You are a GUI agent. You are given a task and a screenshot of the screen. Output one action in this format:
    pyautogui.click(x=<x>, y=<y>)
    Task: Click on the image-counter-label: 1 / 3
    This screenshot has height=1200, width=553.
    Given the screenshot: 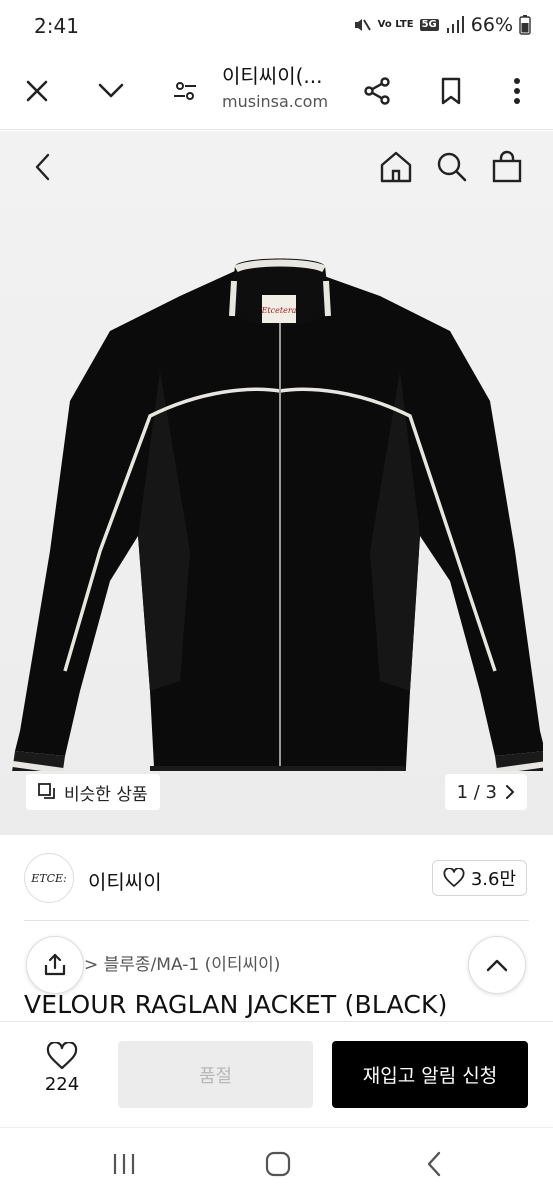 What is the action you would take?
    pyautogui.click(x=476, y=792)
    